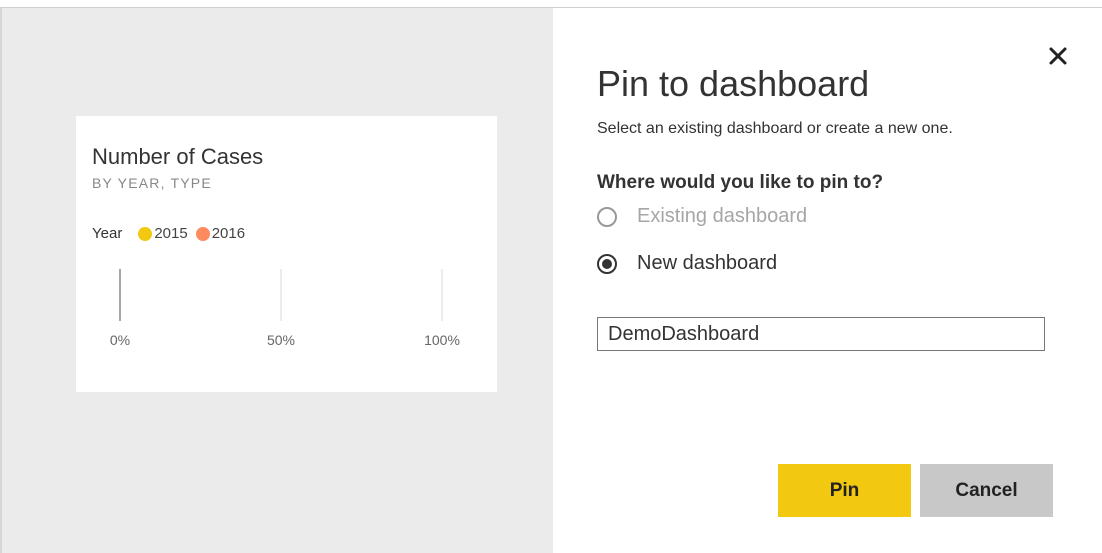  What do you see at coordinates (107, 233) in the screenshot?
I see `legend-title: Year` at bounding box center [107, 233].